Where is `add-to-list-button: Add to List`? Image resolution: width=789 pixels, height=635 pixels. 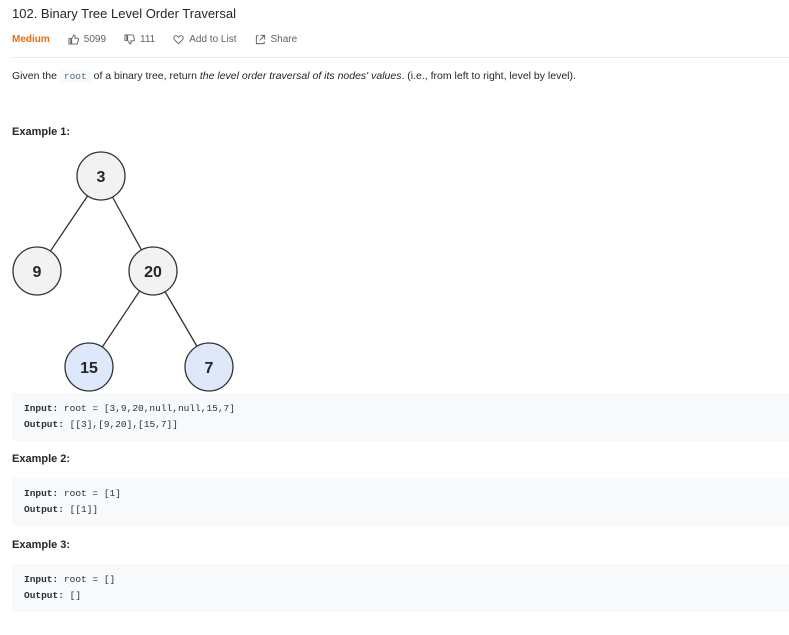 add-to-list-button: Add to List is located at coordinates (205, 39).